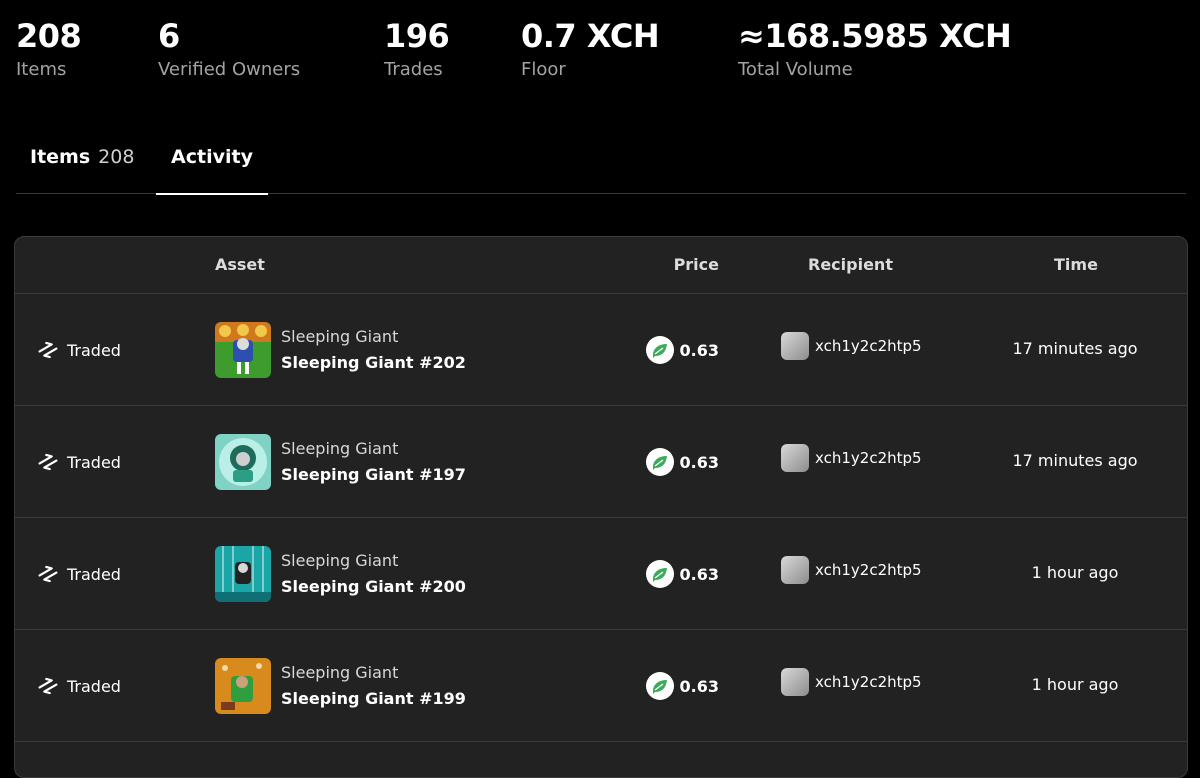 The image size is (1200, 778). Describe the element at coordinates (229, 69) in the screenshot. I see `stat-label: Verified Owners` at that location.